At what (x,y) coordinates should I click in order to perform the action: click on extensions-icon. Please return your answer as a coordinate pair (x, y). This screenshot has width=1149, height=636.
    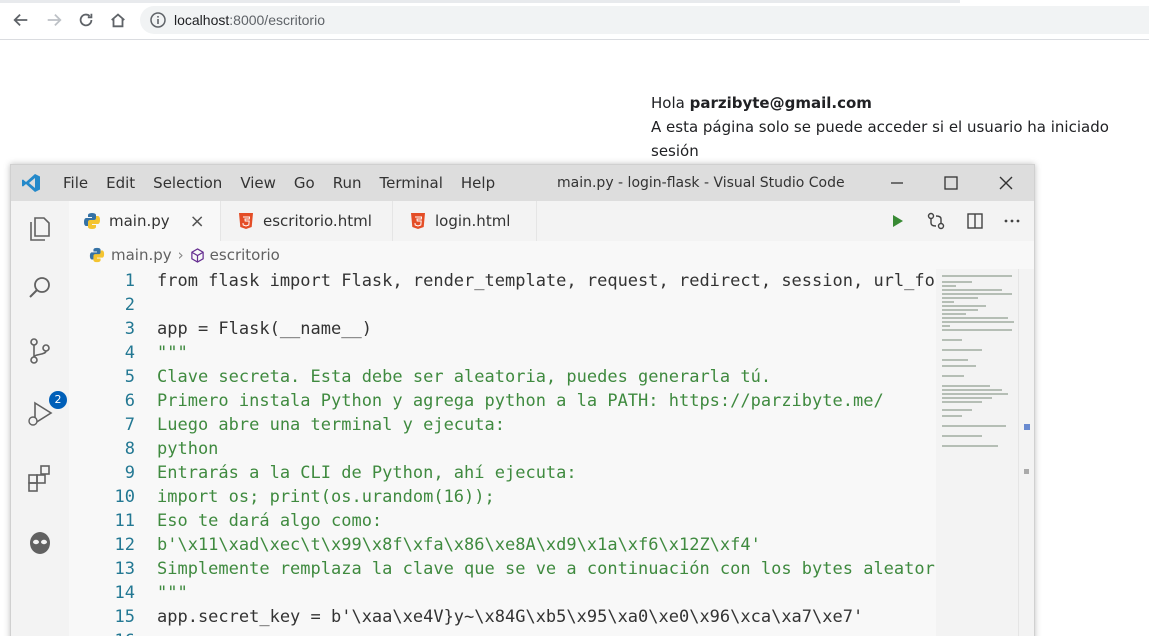
    Looking at the image, I should click on (40, 478).